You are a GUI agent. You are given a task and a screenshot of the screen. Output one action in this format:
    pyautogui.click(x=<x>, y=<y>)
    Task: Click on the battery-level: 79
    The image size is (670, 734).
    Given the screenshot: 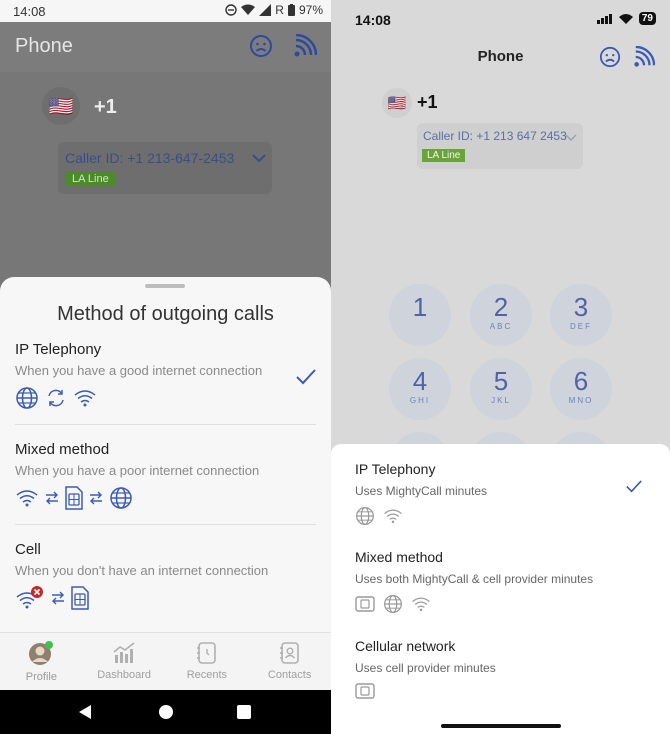 What is the action you would take?
    pyautogui.click(x=647, y=18)
    